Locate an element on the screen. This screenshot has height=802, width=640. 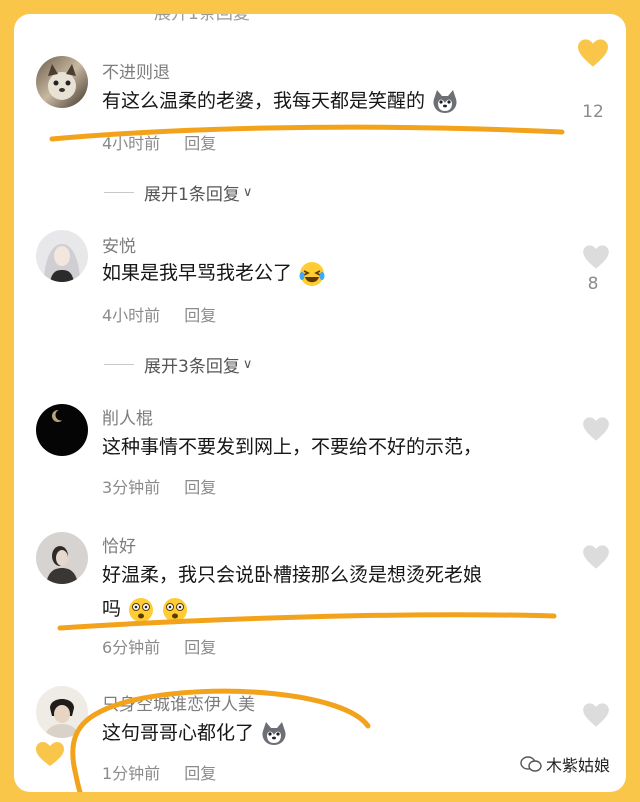
like-count: 8 is located at coordinates (593, 284).